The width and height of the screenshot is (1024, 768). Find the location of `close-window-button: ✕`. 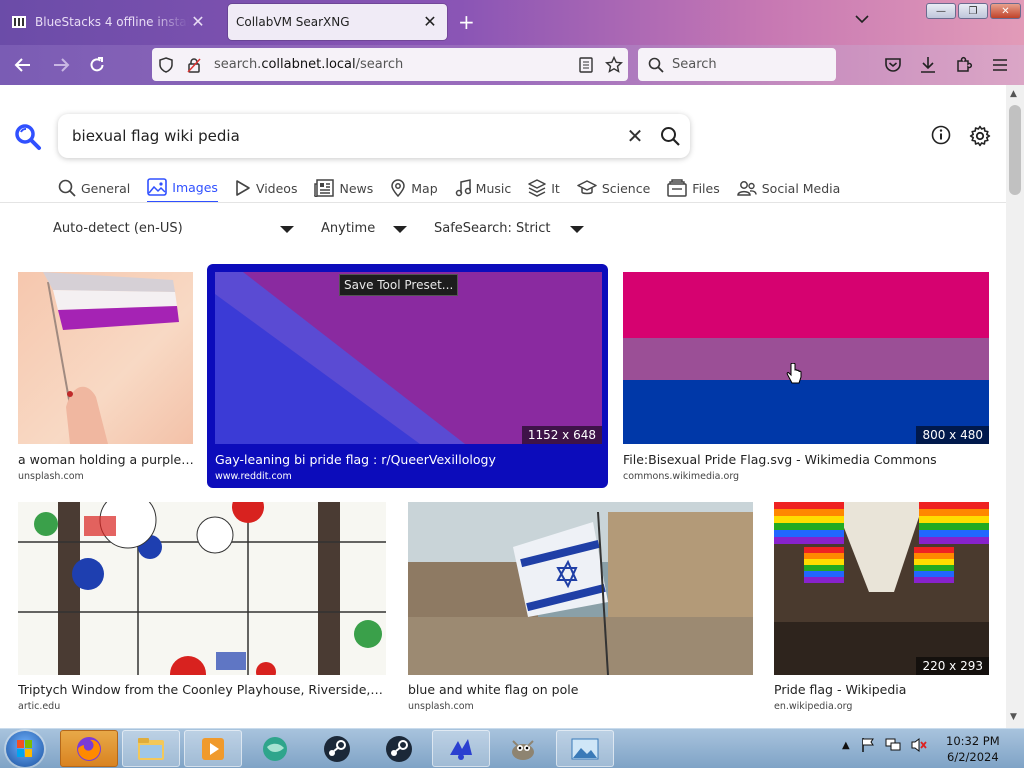

close-window-button: ✕ is located at coordinates (1005, 11).